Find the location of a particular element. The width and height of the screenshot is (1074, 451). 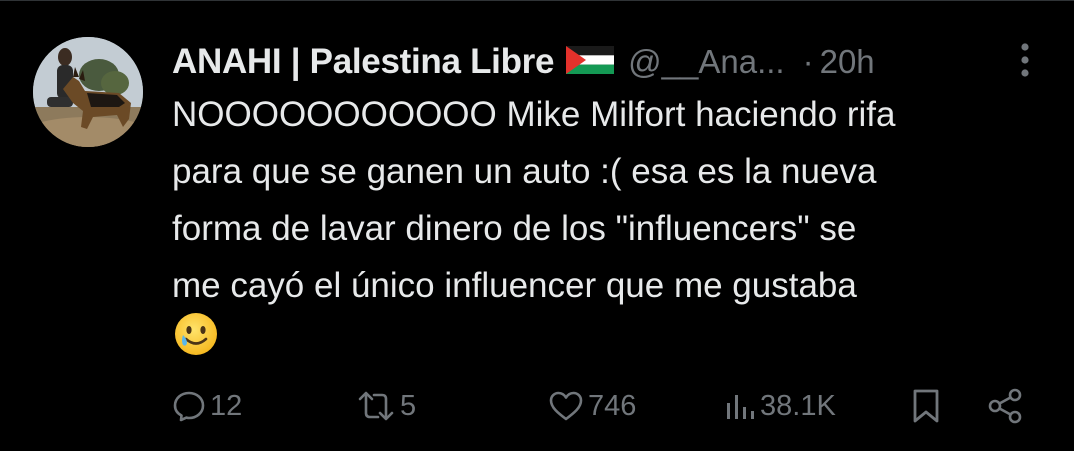

repost-button: 5 is located at coordinates (386, 406).